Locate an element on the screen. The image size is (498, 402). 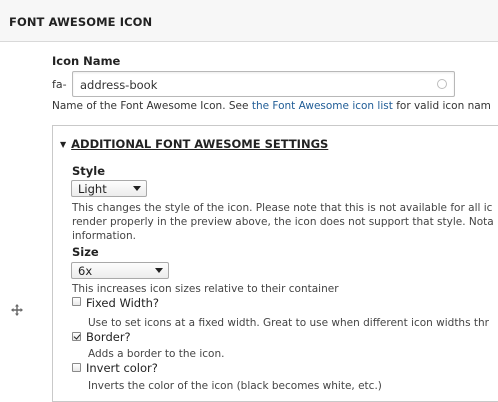
style-label: Style is located at coordinates (89, 171).